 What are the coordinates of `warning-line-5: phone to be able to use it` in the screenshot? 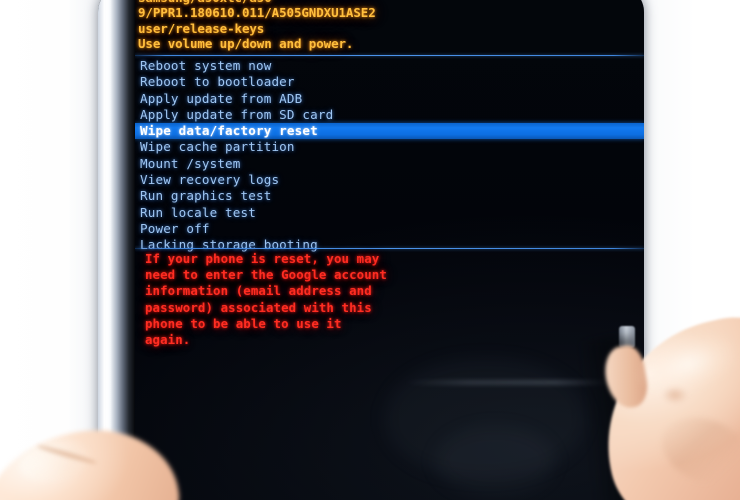 It's located at (243, 323).